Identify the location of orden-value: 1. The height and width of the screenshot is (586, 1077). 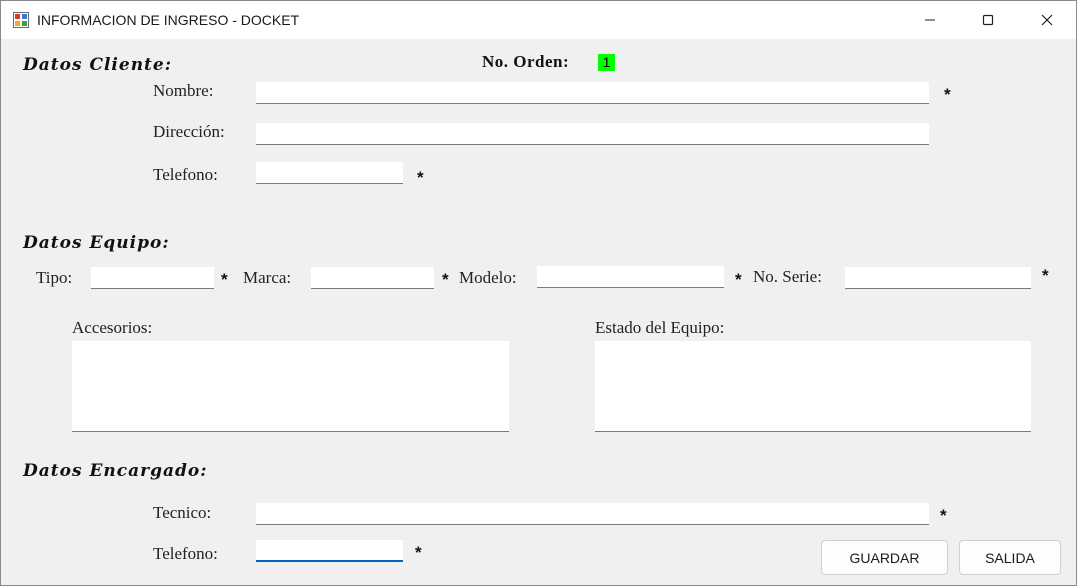
(606, 62).